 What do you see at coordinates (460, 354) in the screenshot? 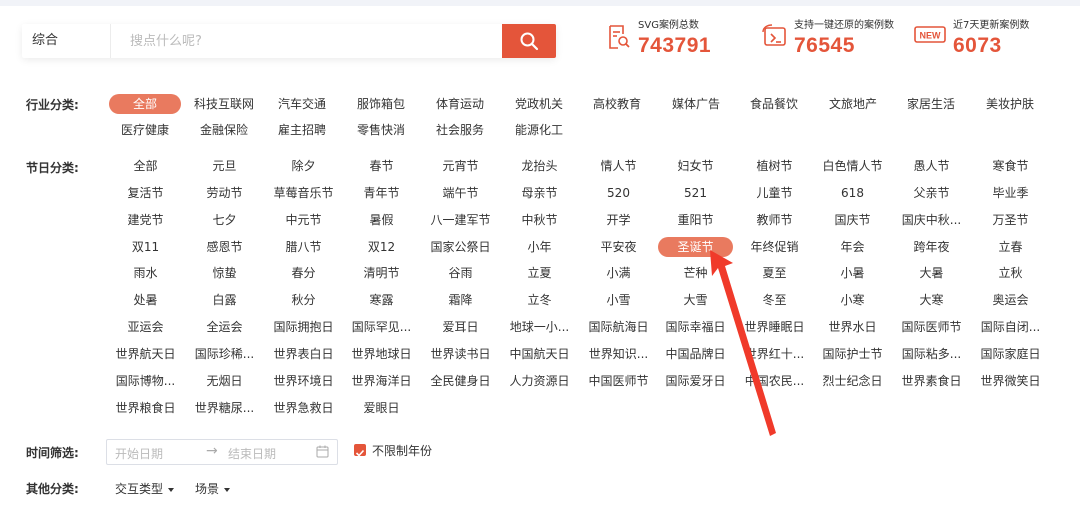
I see `festival-tag: 世界读书日` at bounding box center [460, 354].